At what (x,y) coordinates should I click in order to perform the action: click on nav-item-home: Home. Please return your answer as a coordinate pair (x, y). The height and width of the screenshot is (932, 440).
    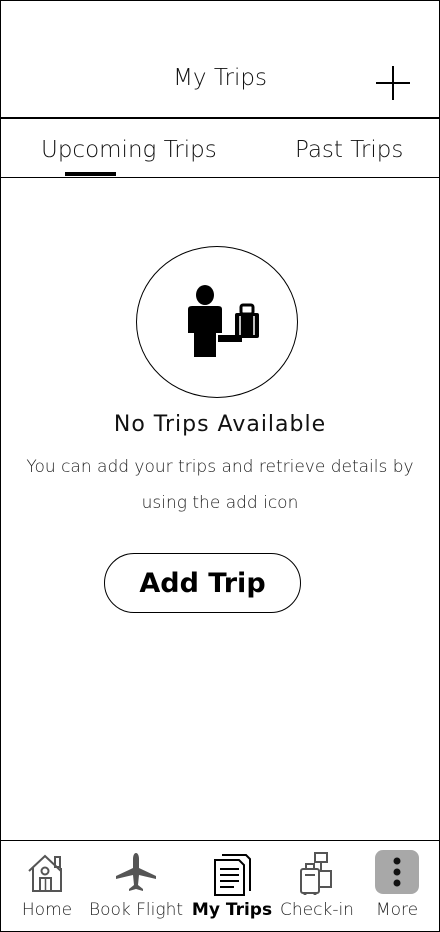
    Looking at the image, I should click on (47, 886).